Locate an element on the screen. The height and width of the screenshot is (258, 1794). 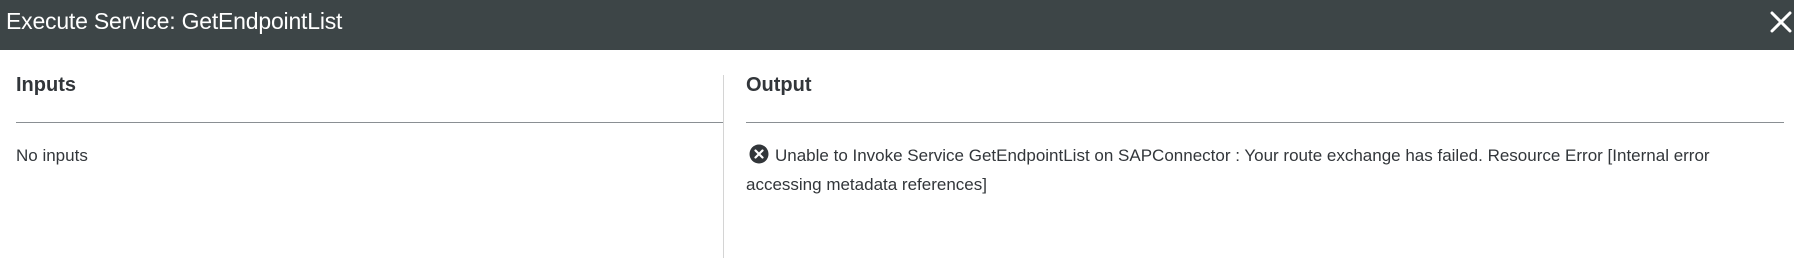
panel-divider is located at coordinates (723, 166).